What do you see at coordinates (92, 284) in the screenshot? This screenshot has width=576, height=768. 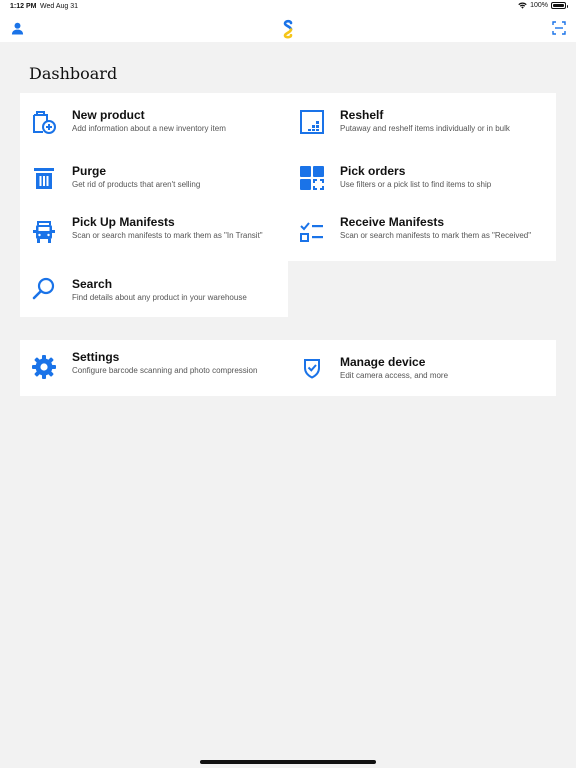 I see `tile-title: Search` at bounding box center [92, 284].